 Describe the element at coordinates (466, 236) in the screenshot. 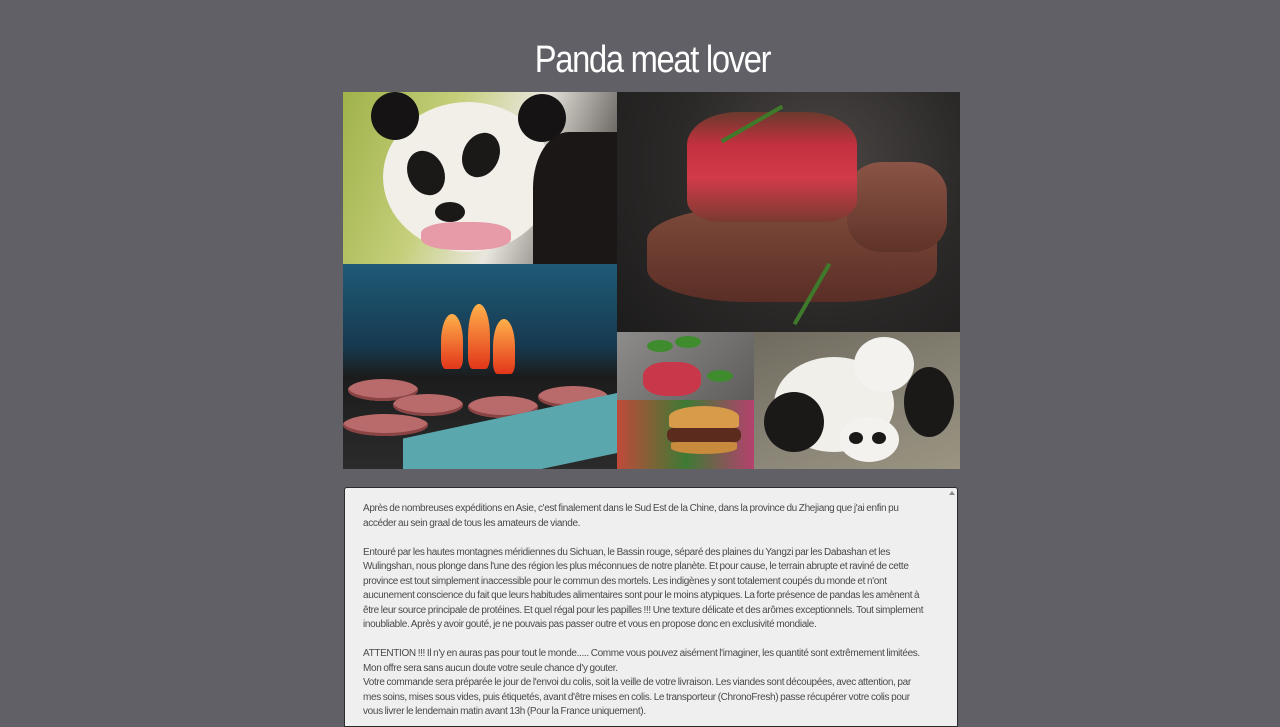

I see `baby-panda` at that location.